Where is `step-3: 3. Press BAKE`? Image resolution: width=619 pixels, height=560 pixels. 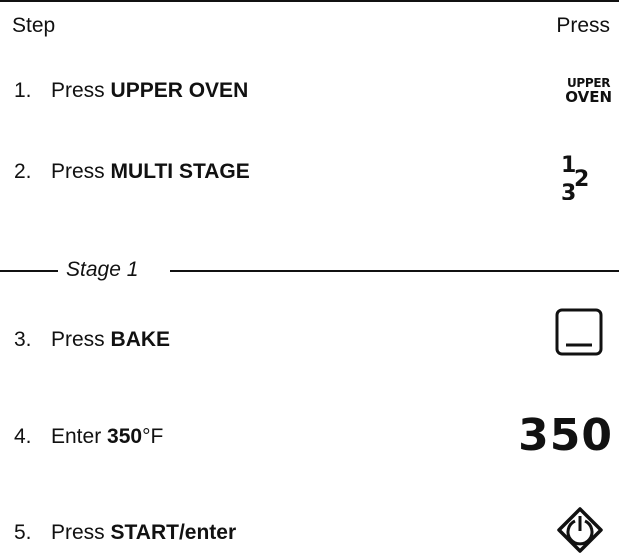 step-3: 3. Press BAKE is located at coordinates (92, 340).